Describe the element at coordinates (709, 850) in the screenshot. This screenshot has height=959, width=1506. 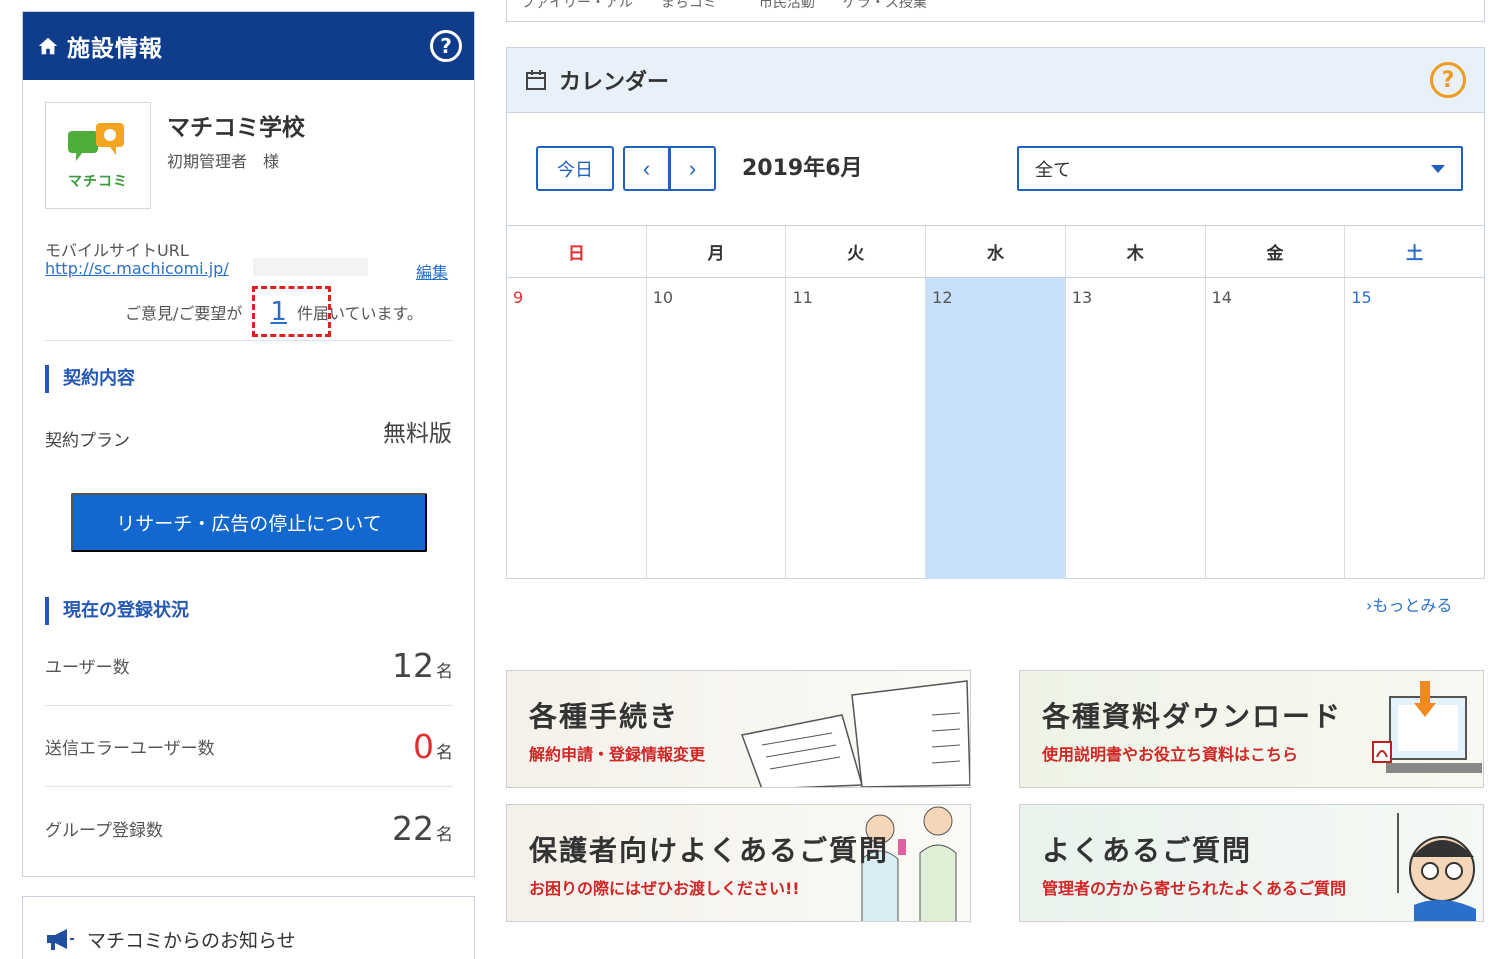
I see `banner-parents-faq-title: 保護者向けよくあるご質問` at that location.